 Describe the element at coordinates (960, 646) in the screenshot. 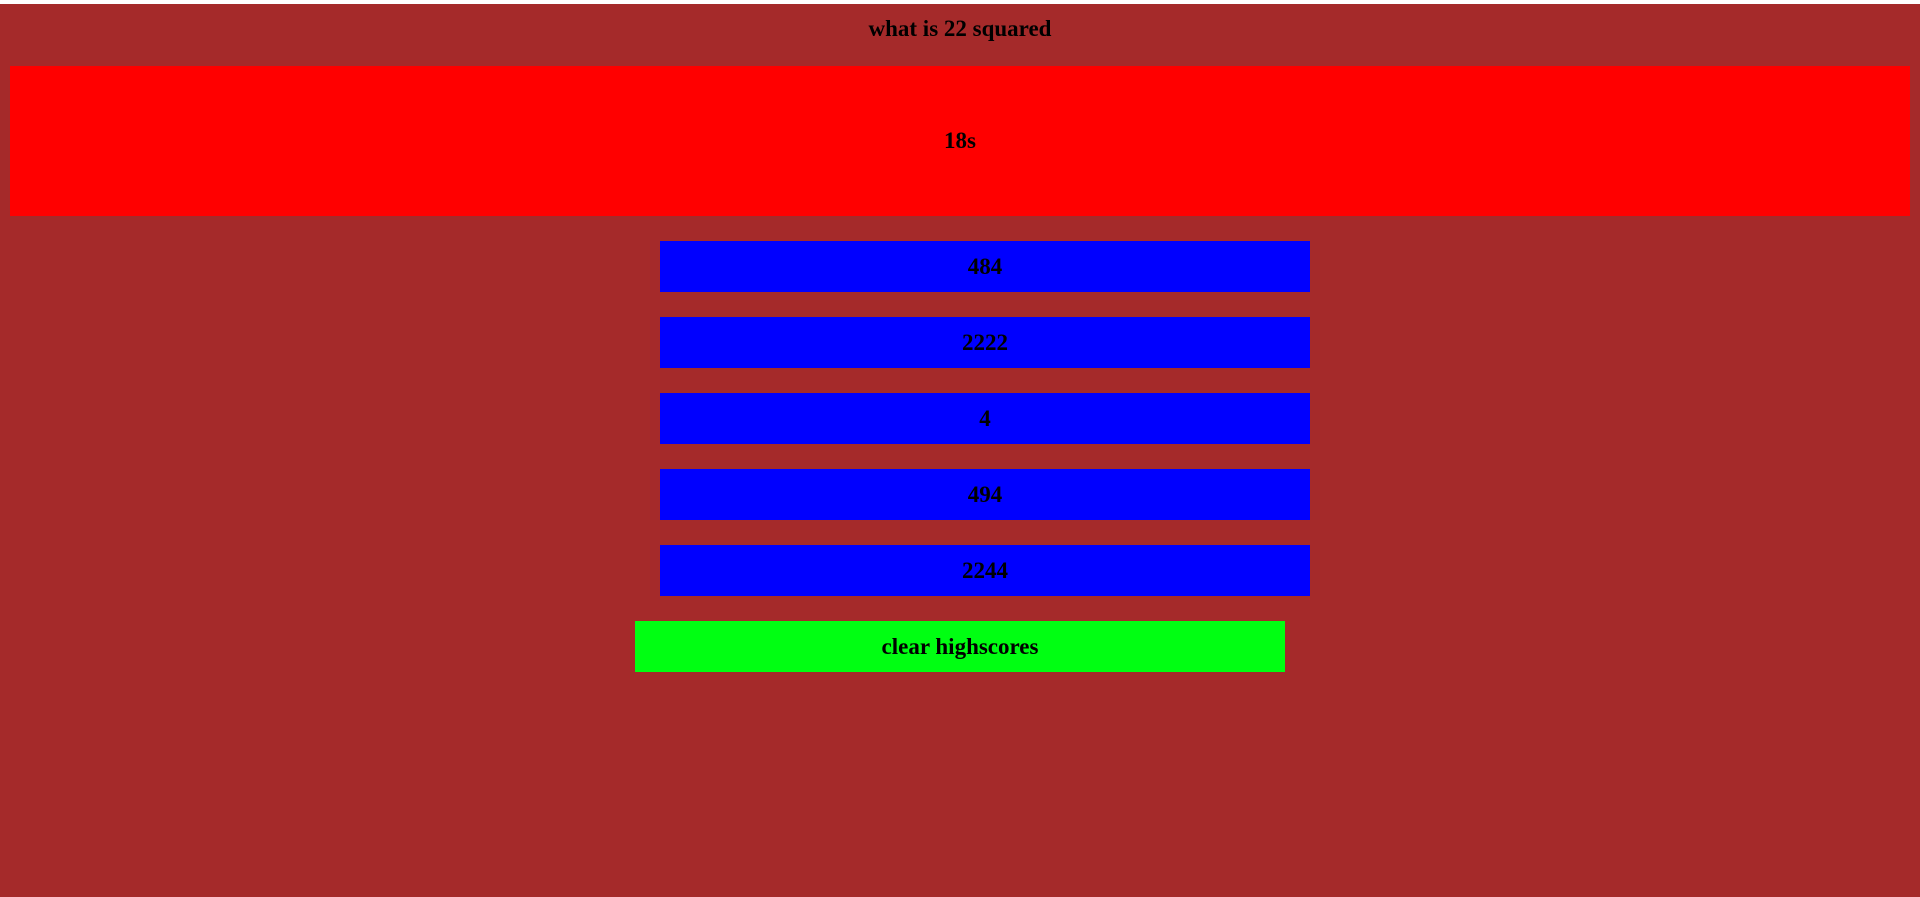

I see `clear-highscores-button: clear highscores` at that location.